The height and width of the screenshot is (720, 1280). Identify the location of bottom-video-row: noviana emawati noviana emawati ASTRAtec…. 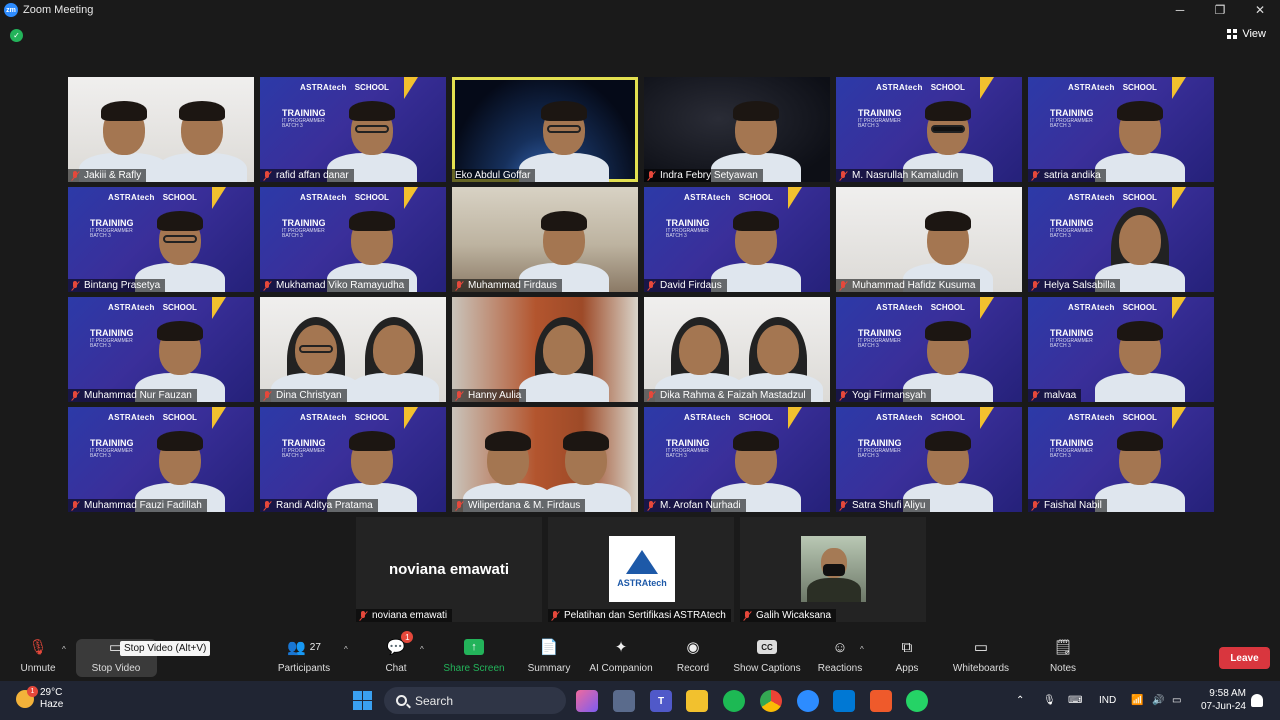
(641, 569).